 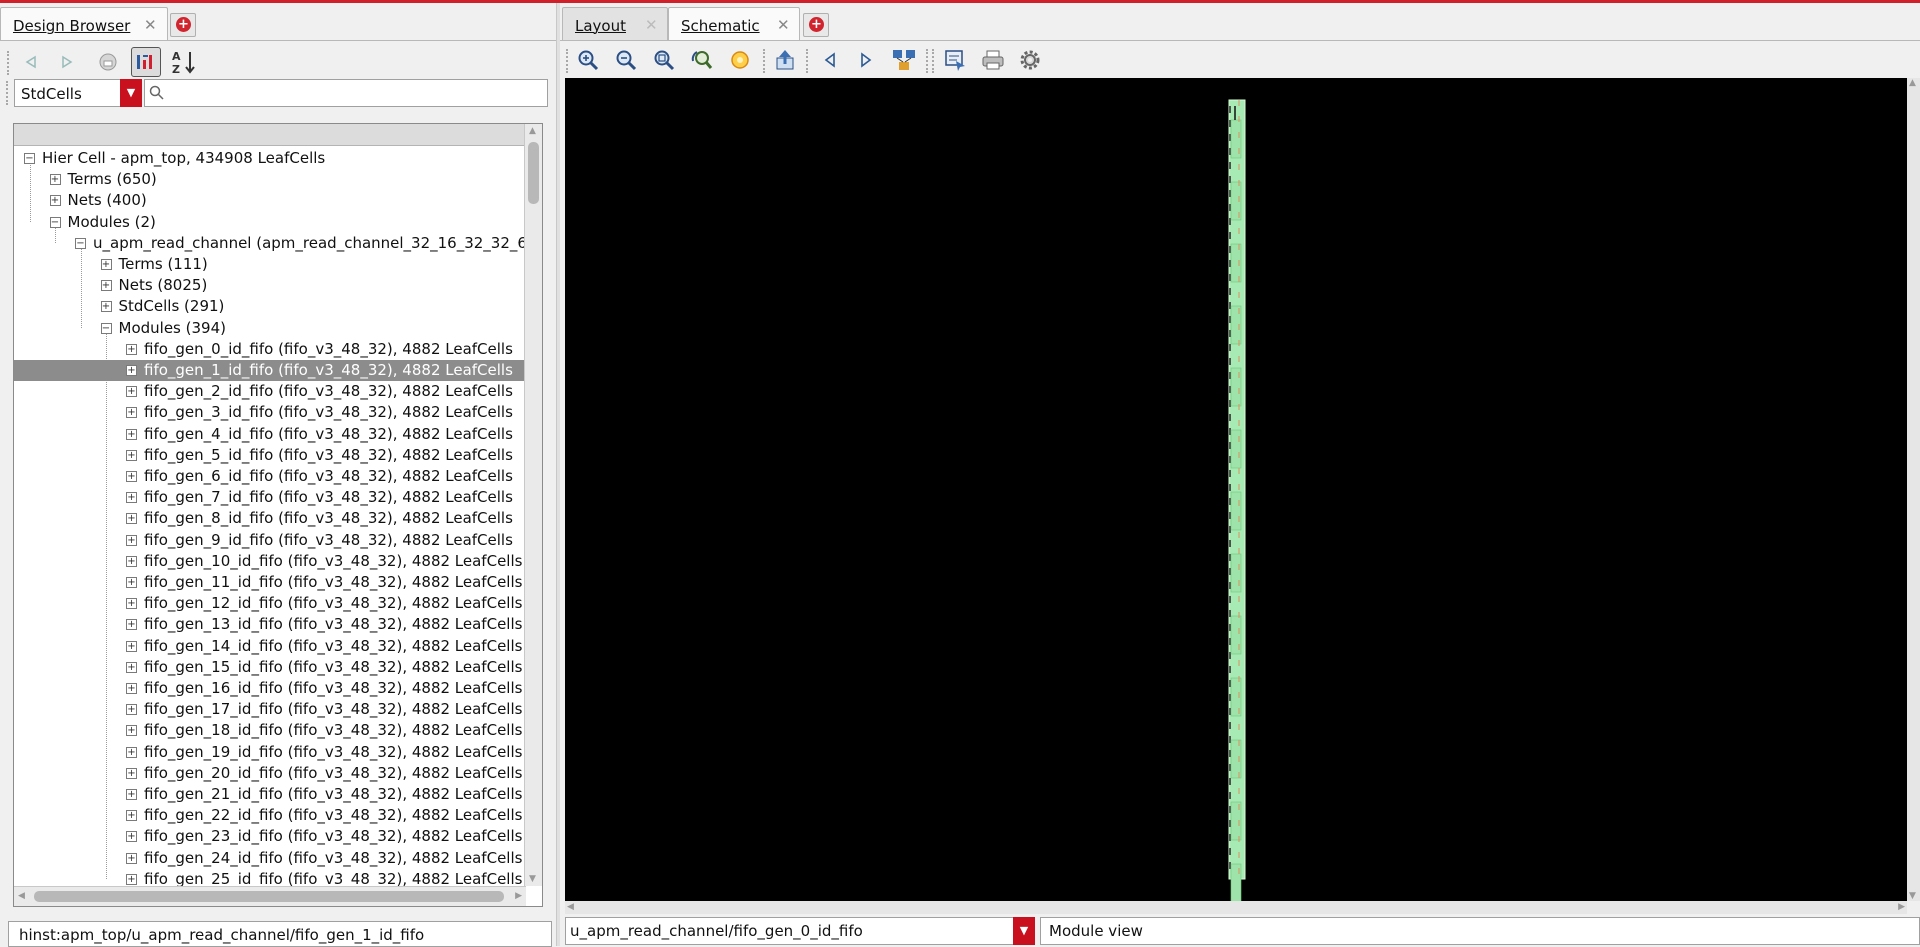 What do you see at coordinates (146, 62) in the screenshot?
I see `filter-toggle-button` at bounding box center [146, 62].